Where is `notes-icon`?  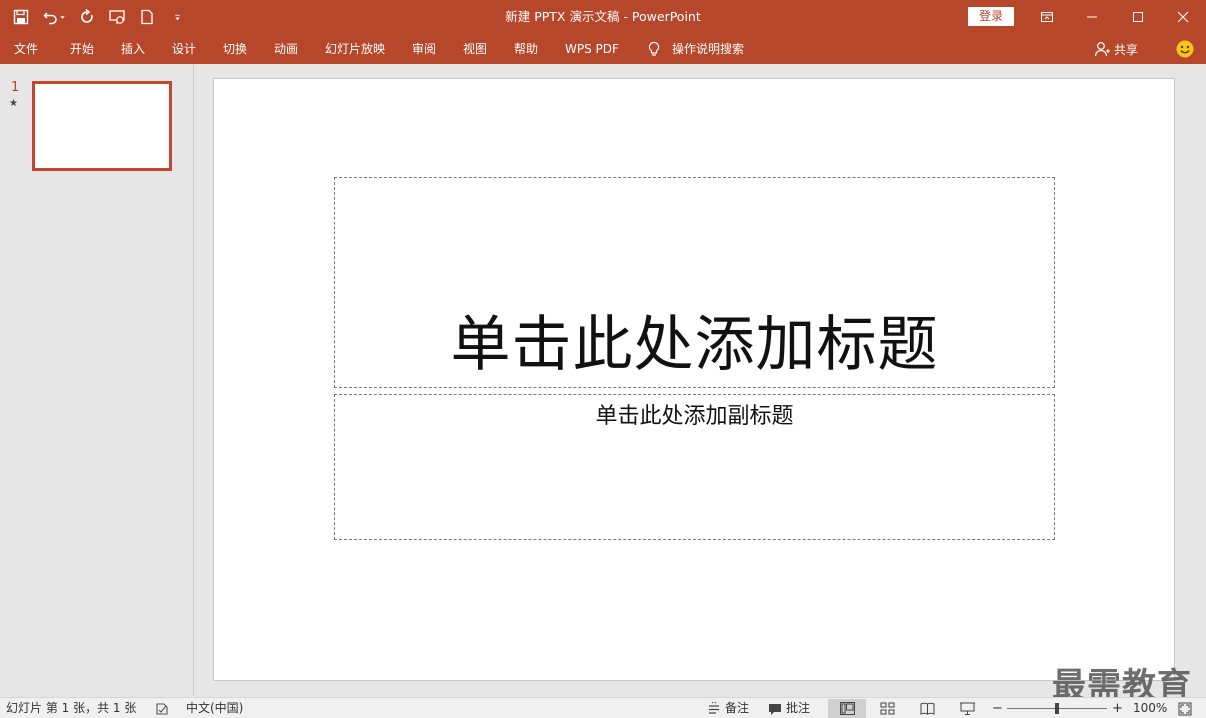 notes-icon is located at coordinates (714, 707).